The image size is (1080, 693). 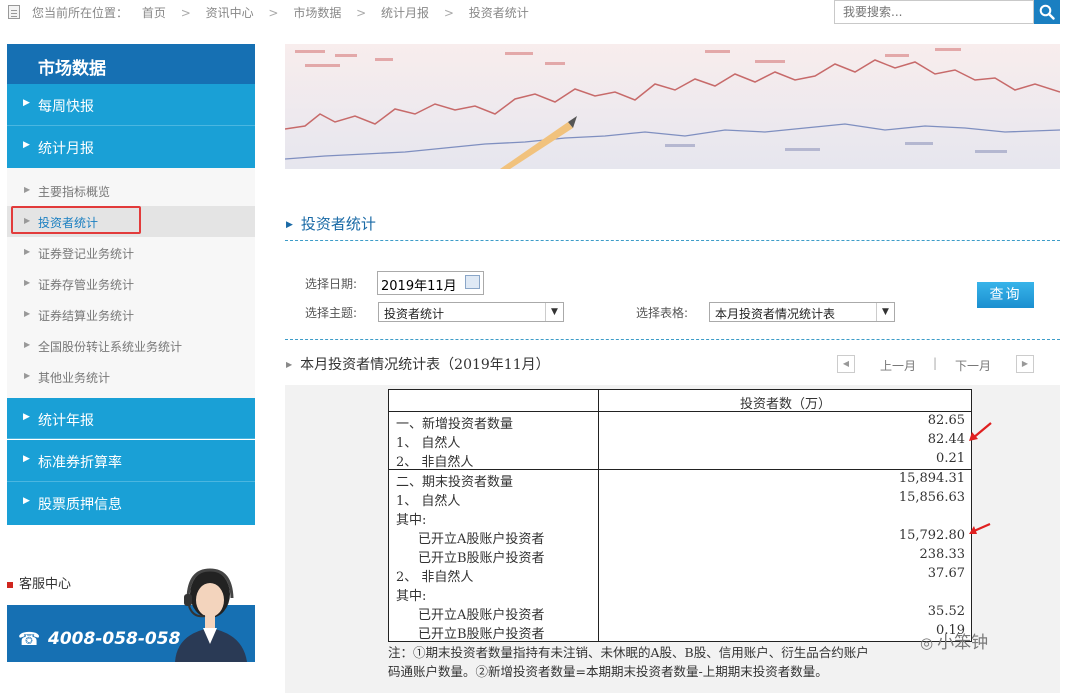 I want to click on topic-select: 投资者统计 ▼, so click(x=471, y=312).